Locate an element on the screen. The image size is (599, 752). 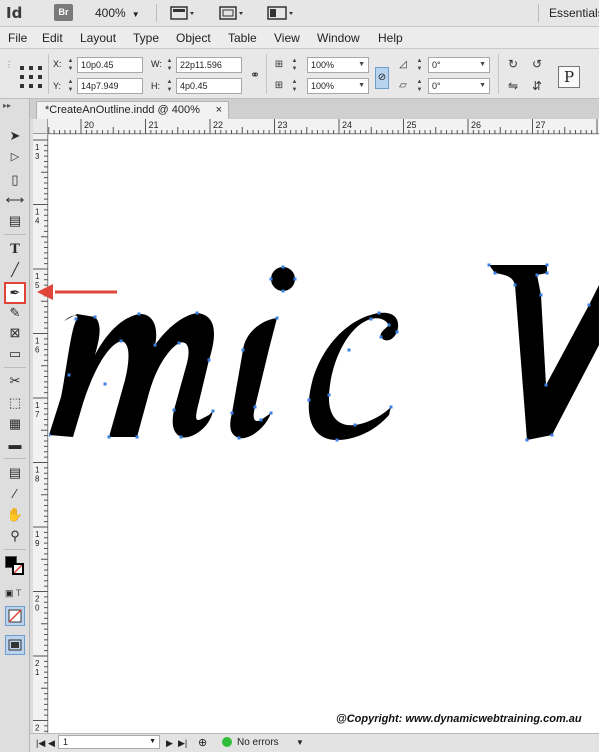
hand-tool-icon: ✋ is located at coordinates (15, 515).